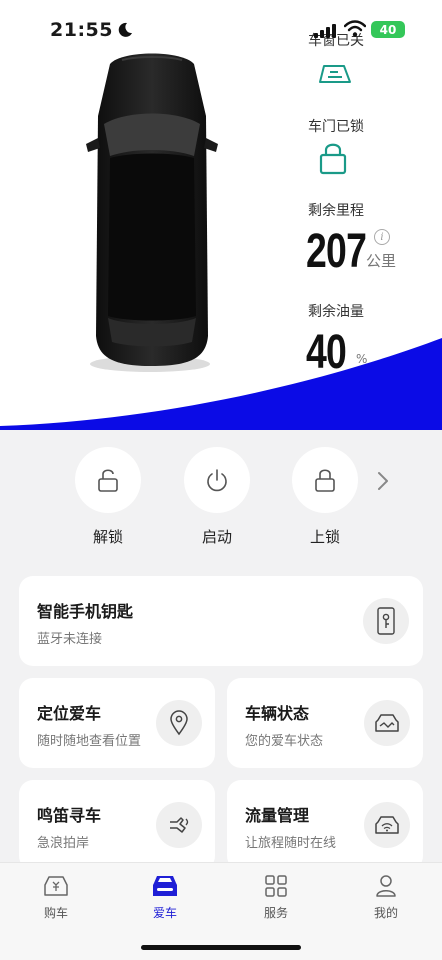 Image resolution: width=442 pixels, height=960 pixels. What do you see at coordinates (385, 913) in the screenshot?
I see `tab-mine-label: 我的` at bounding box center [385, 913].